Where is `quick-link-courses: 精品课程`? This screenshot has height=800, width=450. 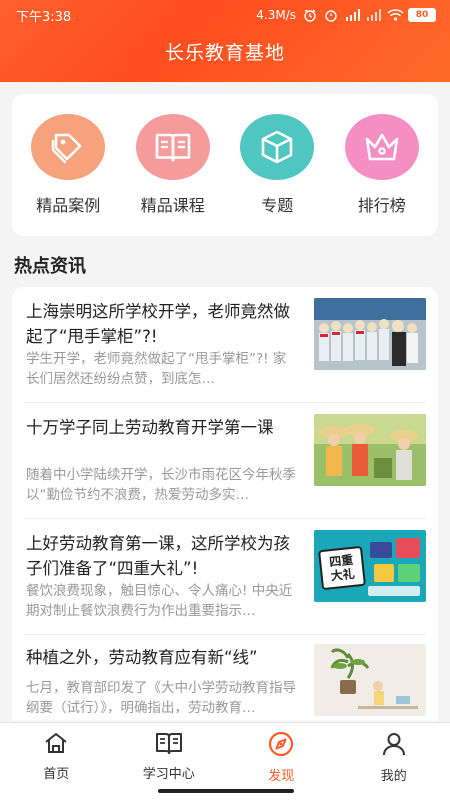 quick-link-courses: 精品课程 is located at coordinates (173, 175).